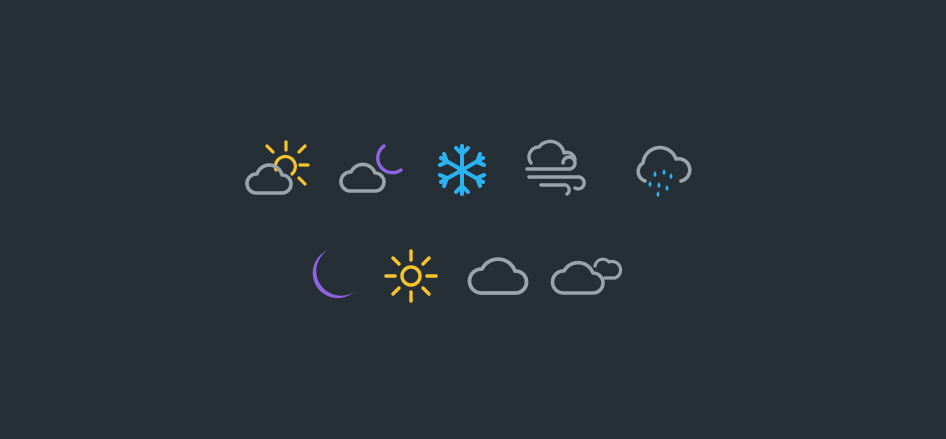 This screenshot has width=946, height=439. What do you see at coordinates (663, 170) in the screenshot?
I see `rain-icon` at bounding box center [663, 170].